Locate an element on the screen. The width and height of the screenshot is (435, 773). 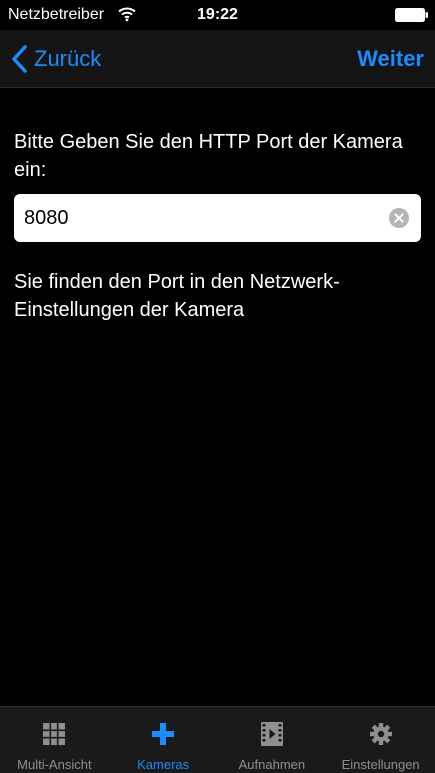
next-button: Weiter is located at coordinates (390, 59).